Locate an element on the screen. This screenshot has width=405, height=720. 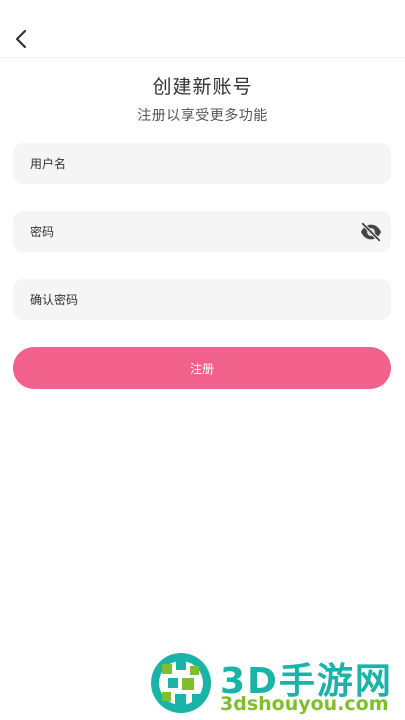
register-button: 注册 is located at coordinates (202, 368).